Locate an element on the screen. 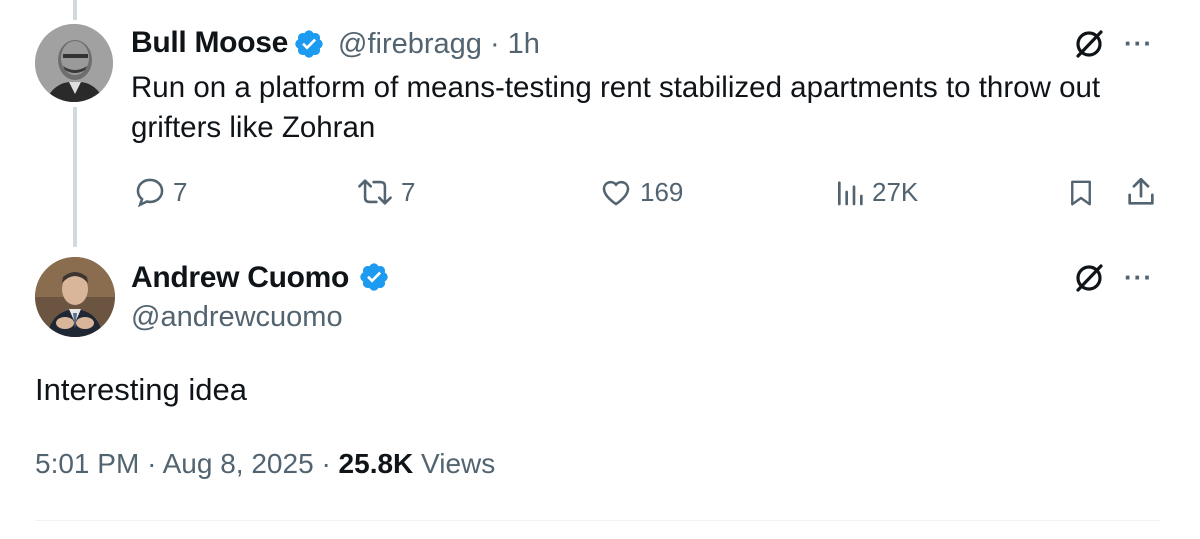 The width and height of the screenshot is (1200, 539). views-label: Views is located at coordinates (458, 463).